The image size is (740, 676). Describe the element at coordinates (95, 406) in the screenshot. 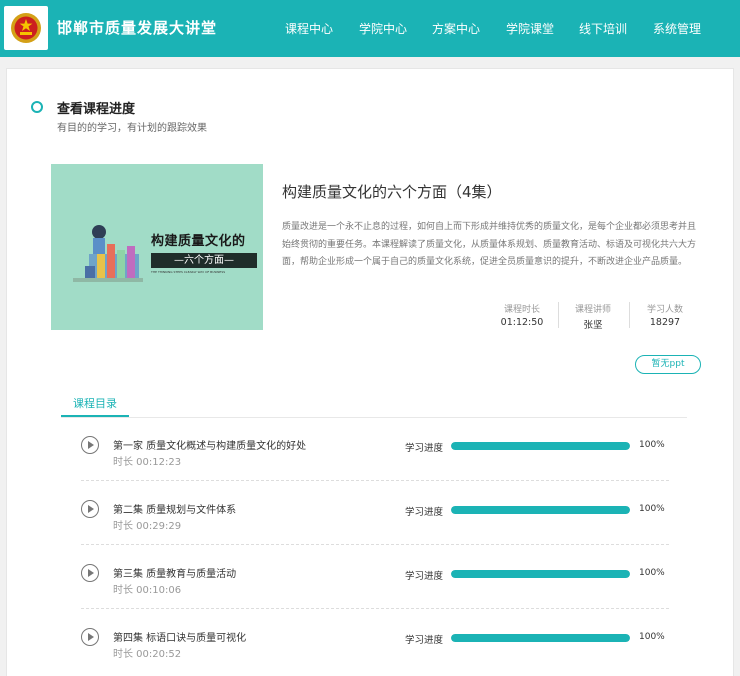

I see `tab-course-catalog: 课程目录` at that location.